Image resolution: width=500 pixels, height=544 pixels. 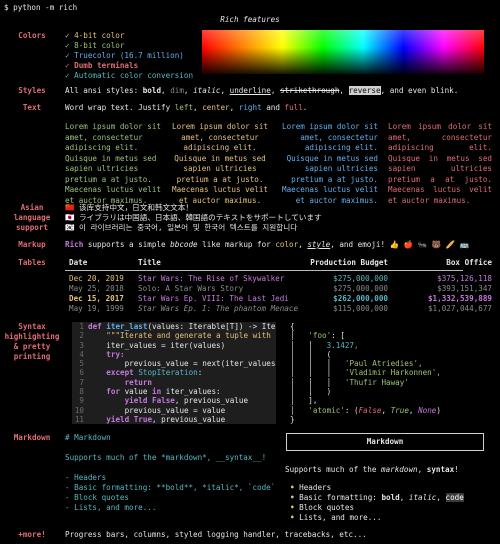 What do you see at coordinates (32, 217) in the screenshot?
I see `label-asian: Asian language support` at bounding box center [32, 217].